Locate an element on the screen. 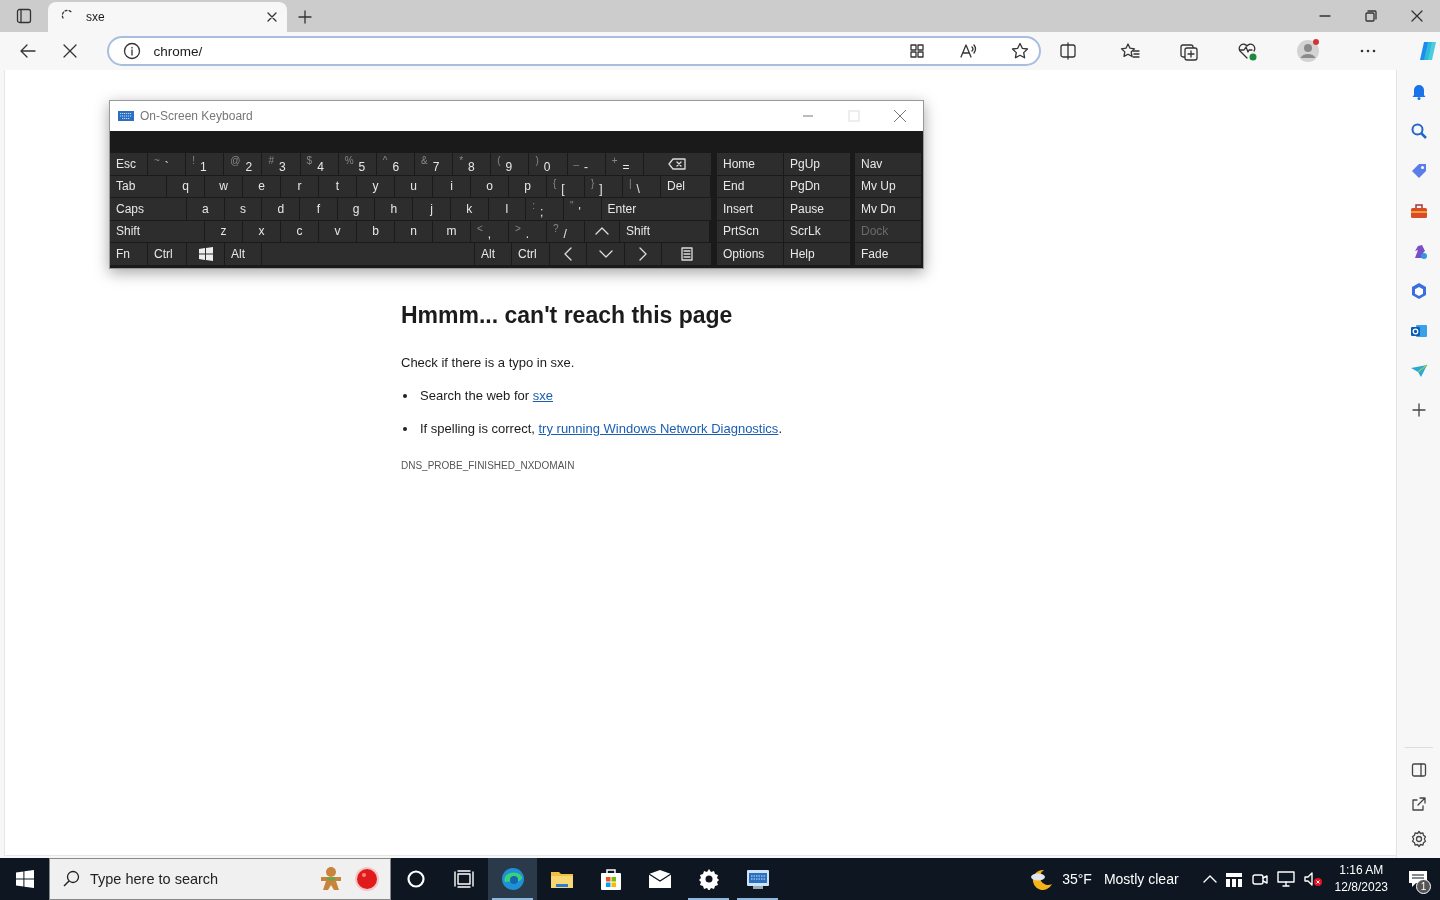 This screenshot has width=1440, height=900. notification-center-button: 1 is located at coordinates (1418, 879).